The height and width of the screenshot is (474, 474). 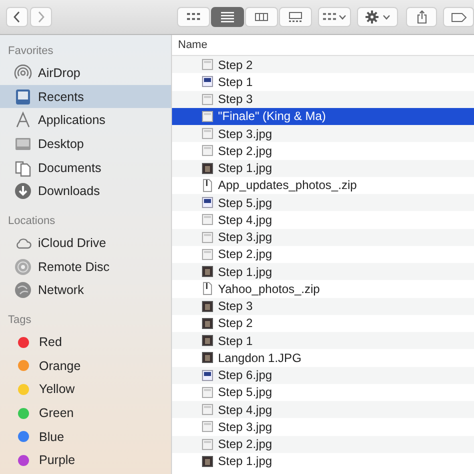 I want to click on group-button, so click(x=335, y=17).